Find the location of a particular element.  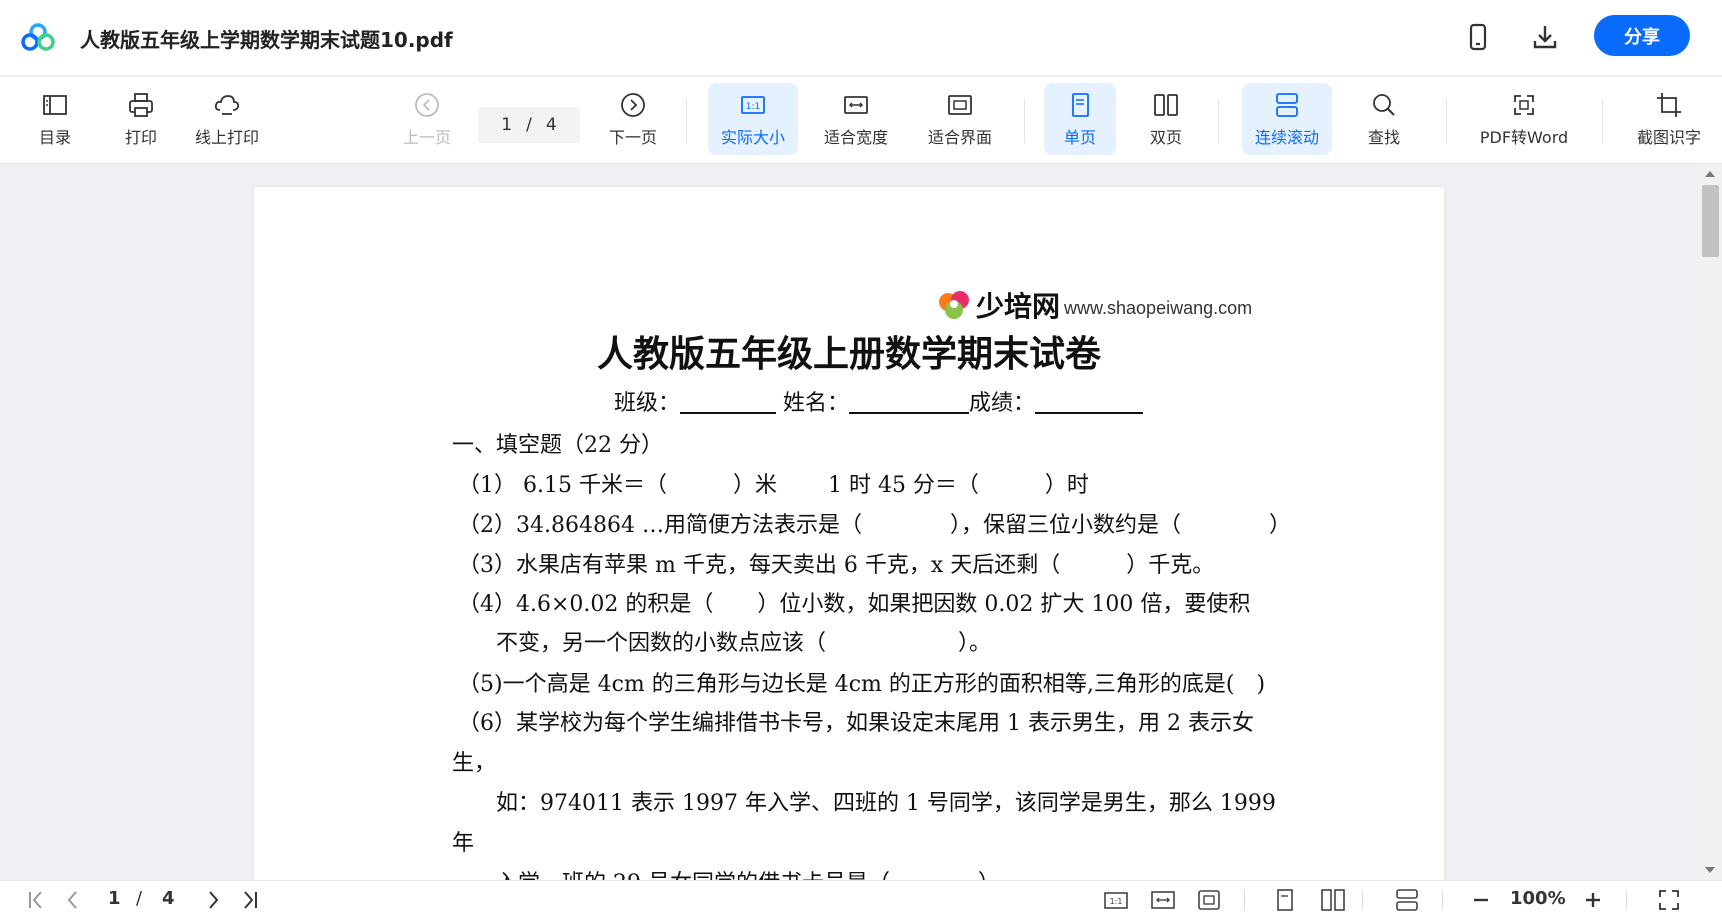

status-bar: 1 / 4 1:1 100% is located at coordinates (861, 898).